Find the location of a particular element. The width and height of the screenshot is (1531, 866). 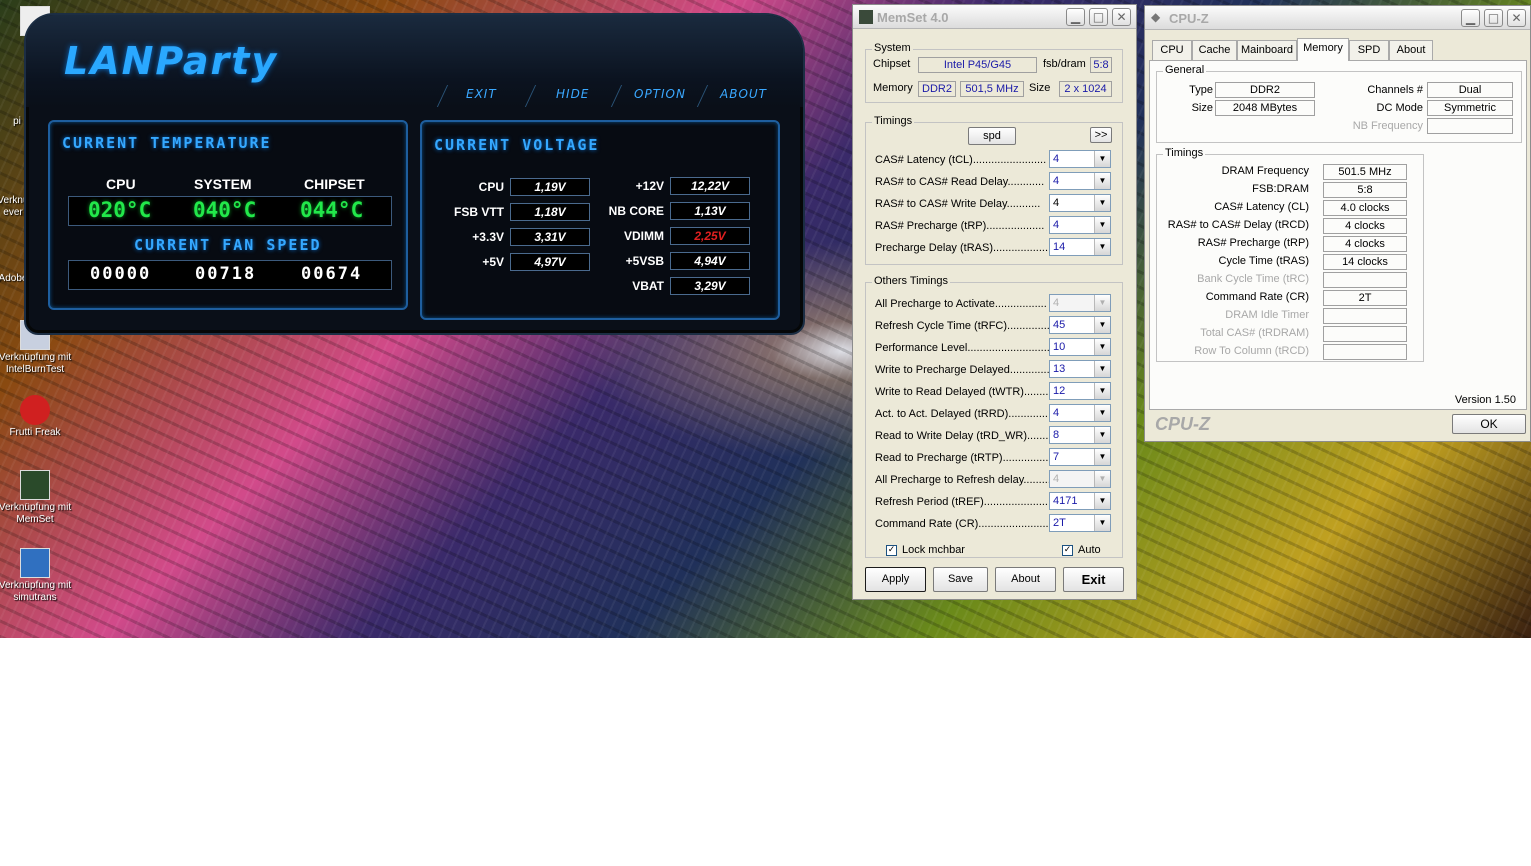

size-field: 2048 MBytes is located at coordinates (1265, 108).